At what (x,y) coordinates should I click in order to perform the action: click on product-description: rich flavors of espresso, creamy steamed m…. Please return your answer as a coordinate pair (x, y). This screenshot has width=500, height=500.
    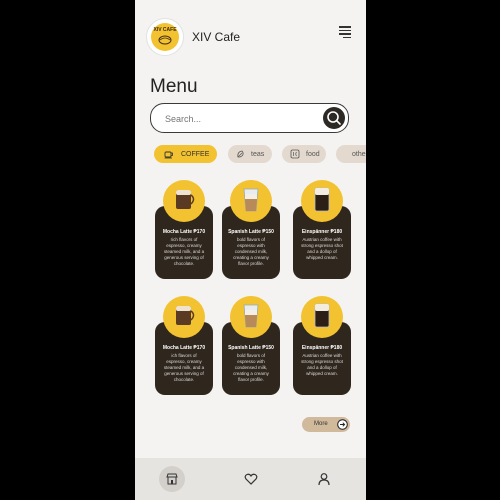
    Looking at the image, I should click on (184, 251).